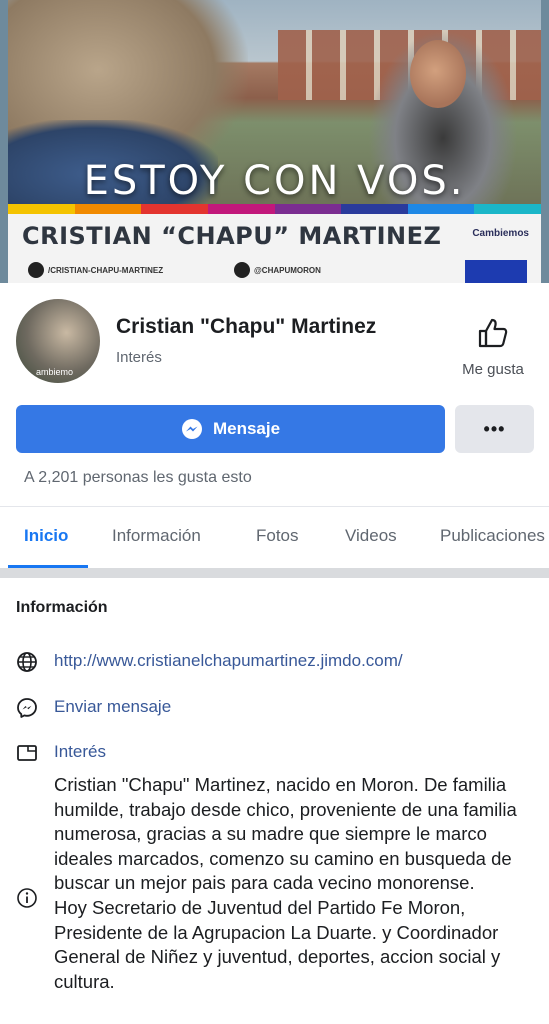 The height and width of the screenshot is (1024, 549). Describe the element at coordinates (27, 898) in the screenshot. I see `info-icon` at that location.